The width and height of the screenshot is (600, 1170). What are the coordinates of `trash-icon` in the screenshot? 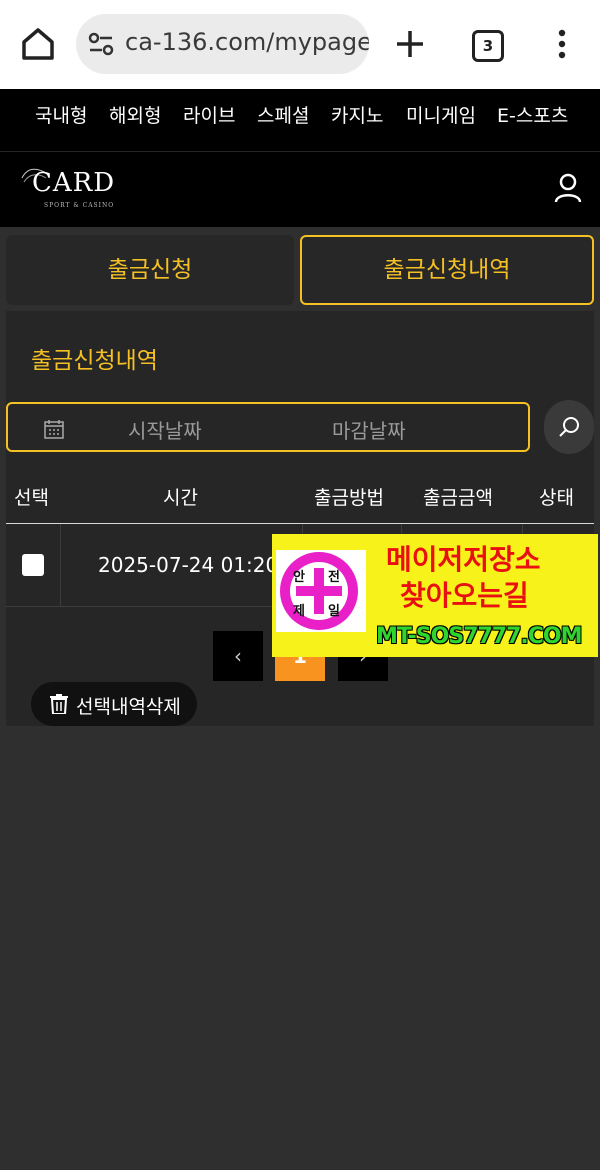 It's located at (59, 704).